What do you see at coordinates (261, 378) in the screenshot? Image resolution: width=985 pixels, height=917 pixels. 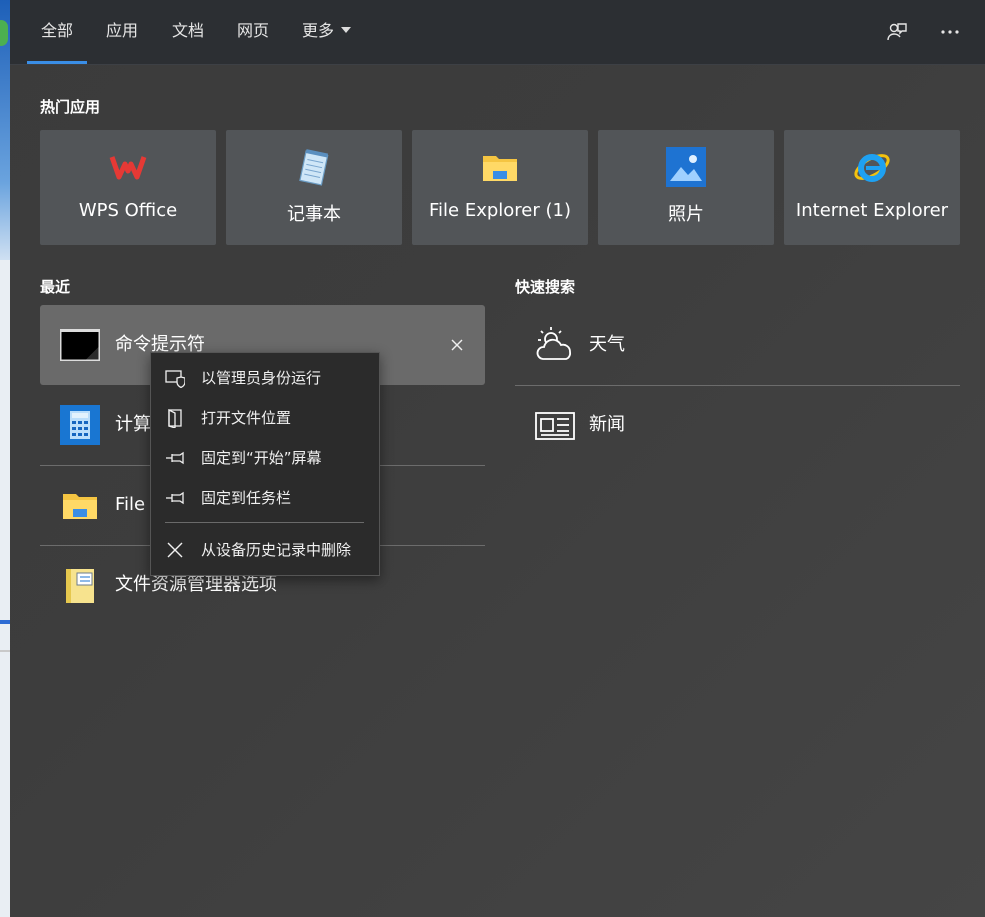 I see `menu-item-label: 以管理员身份运行` at bounding box center [261, 378].